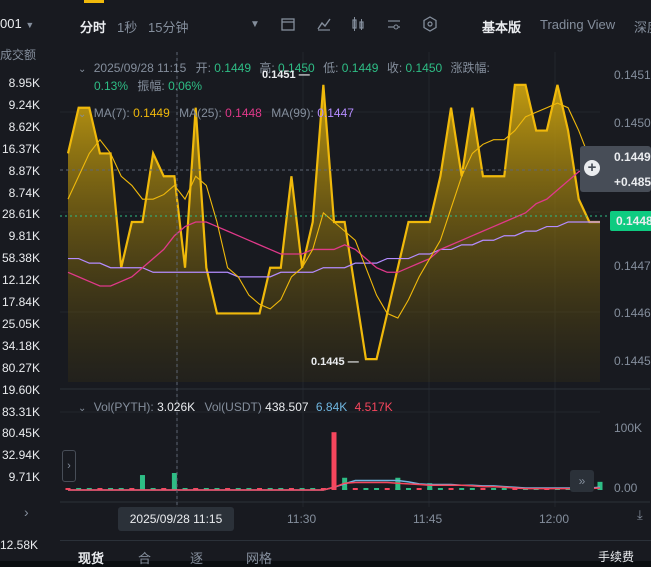 This screenshot has height=567, width=651. Describe the element at coordinates (430, 24) in the screenshot. I see `hexagon-settings-icon` at that location.